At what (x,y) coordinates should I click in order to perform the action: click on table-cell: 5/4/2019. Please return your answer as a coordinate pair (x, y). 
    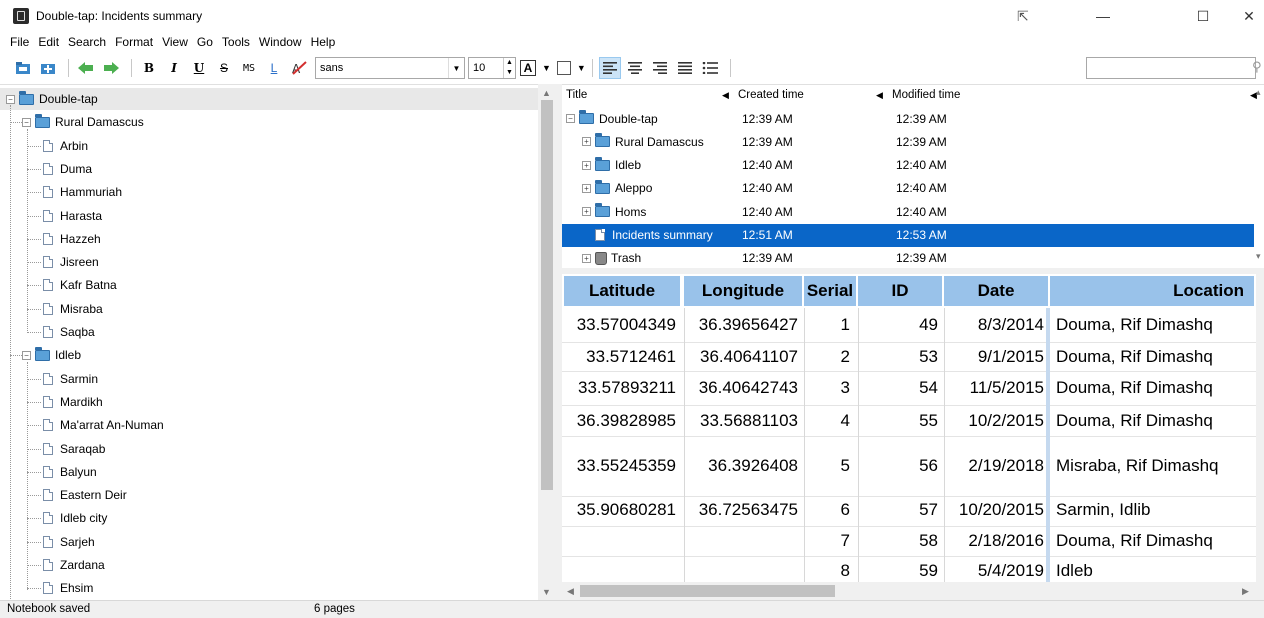
    Looking at the image, I should click on (997, 569).